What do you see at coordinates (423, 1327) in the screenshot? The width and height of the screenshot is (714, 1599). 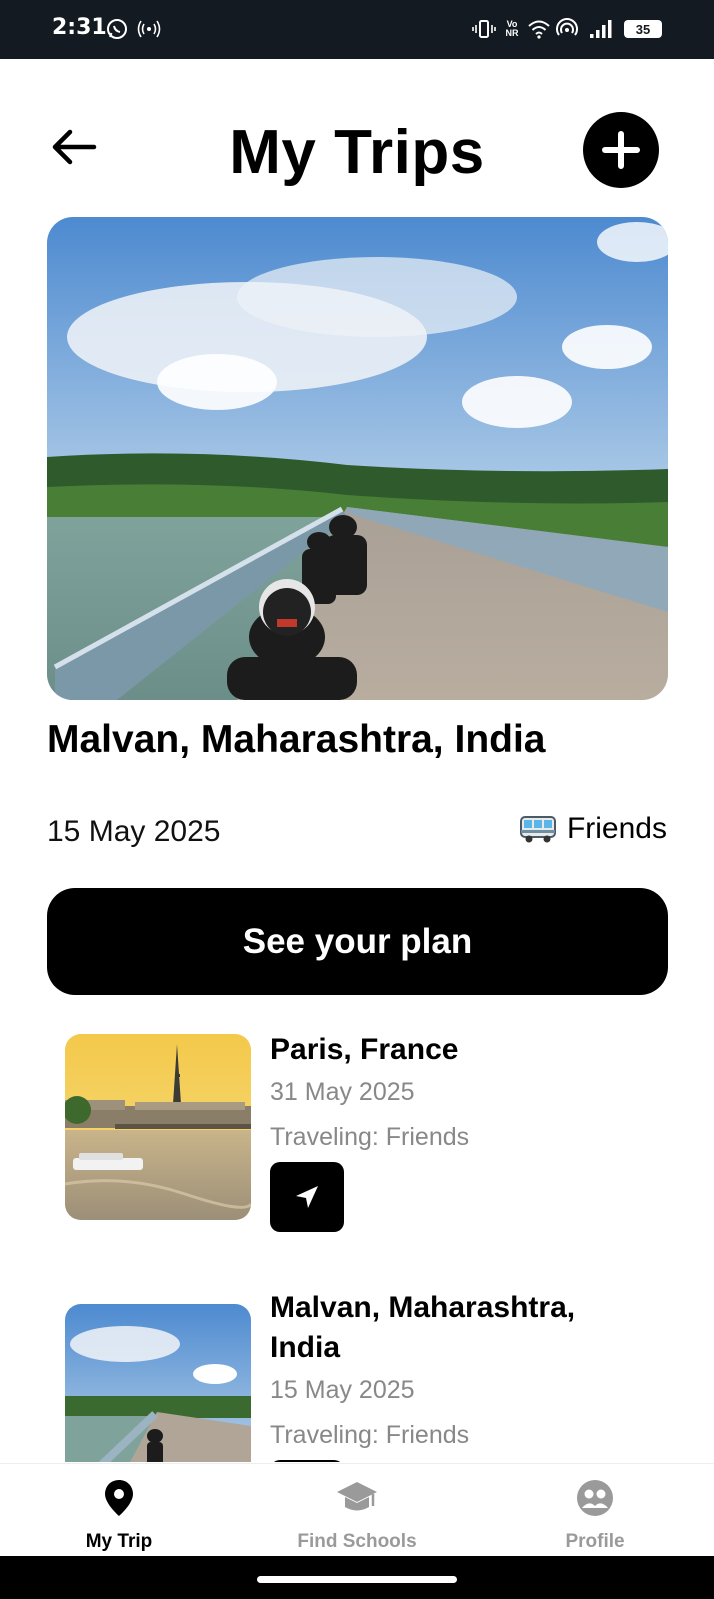 I see `trip-name: Malvan, Maharashtra, India` at bounding box center [423, 1327].